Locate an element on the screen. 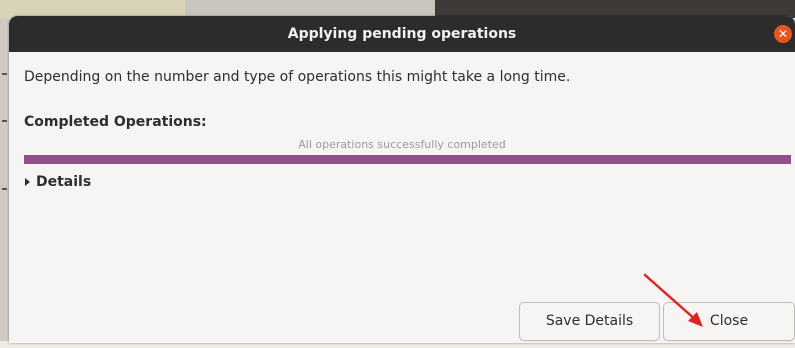 This screenshot has height=348, width=795. background-window-edge is located at coordinates (4, 183).